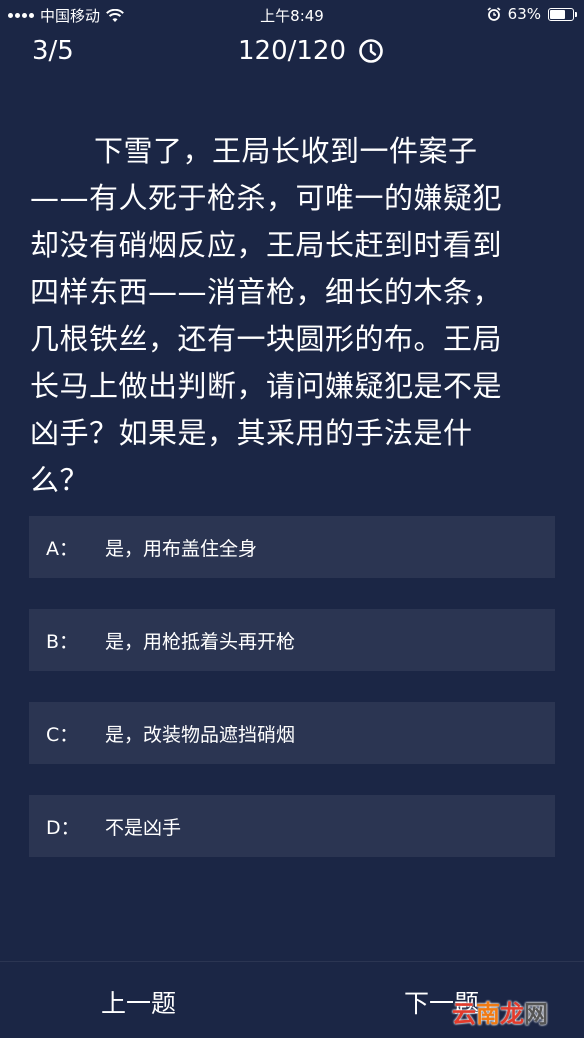 This screenshot has height=1038, width=584. What do you see at coordinates (62, 734) in the screenshot?
I see `option-letter: C：` at bounding box center [62, 734].